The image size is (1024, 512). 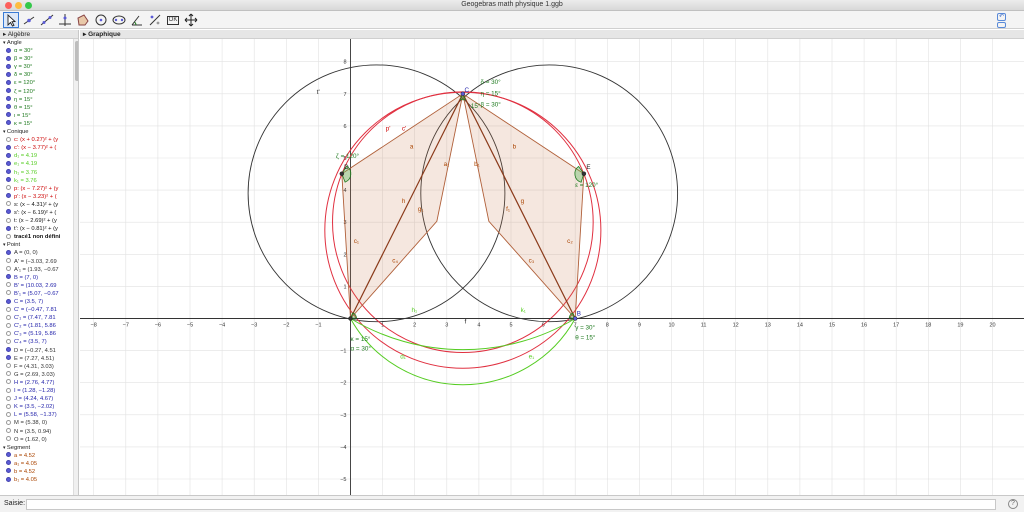 What do you see at coordinates (75, 267) in the screenshot?
I see `algebra-scrollbar` at bounding box center [75, 267].